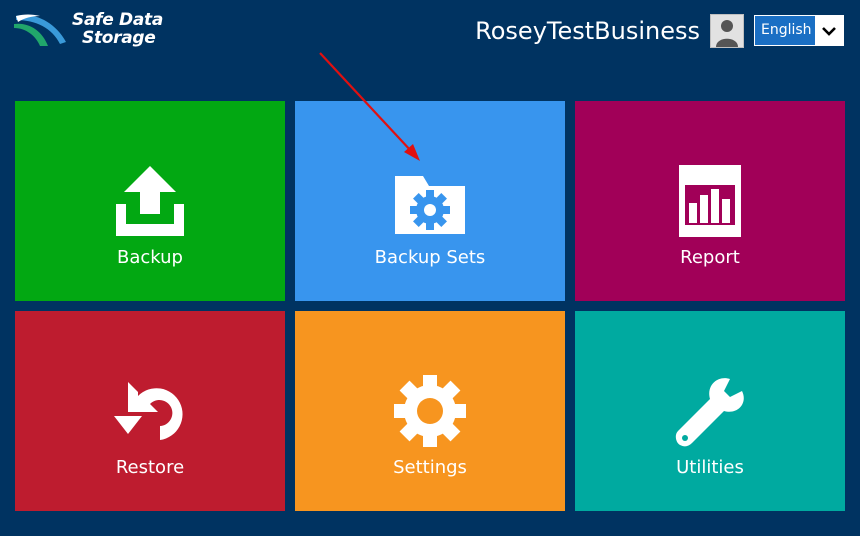  I want to click on logo-text-line2: Storage, so click(119, 38).